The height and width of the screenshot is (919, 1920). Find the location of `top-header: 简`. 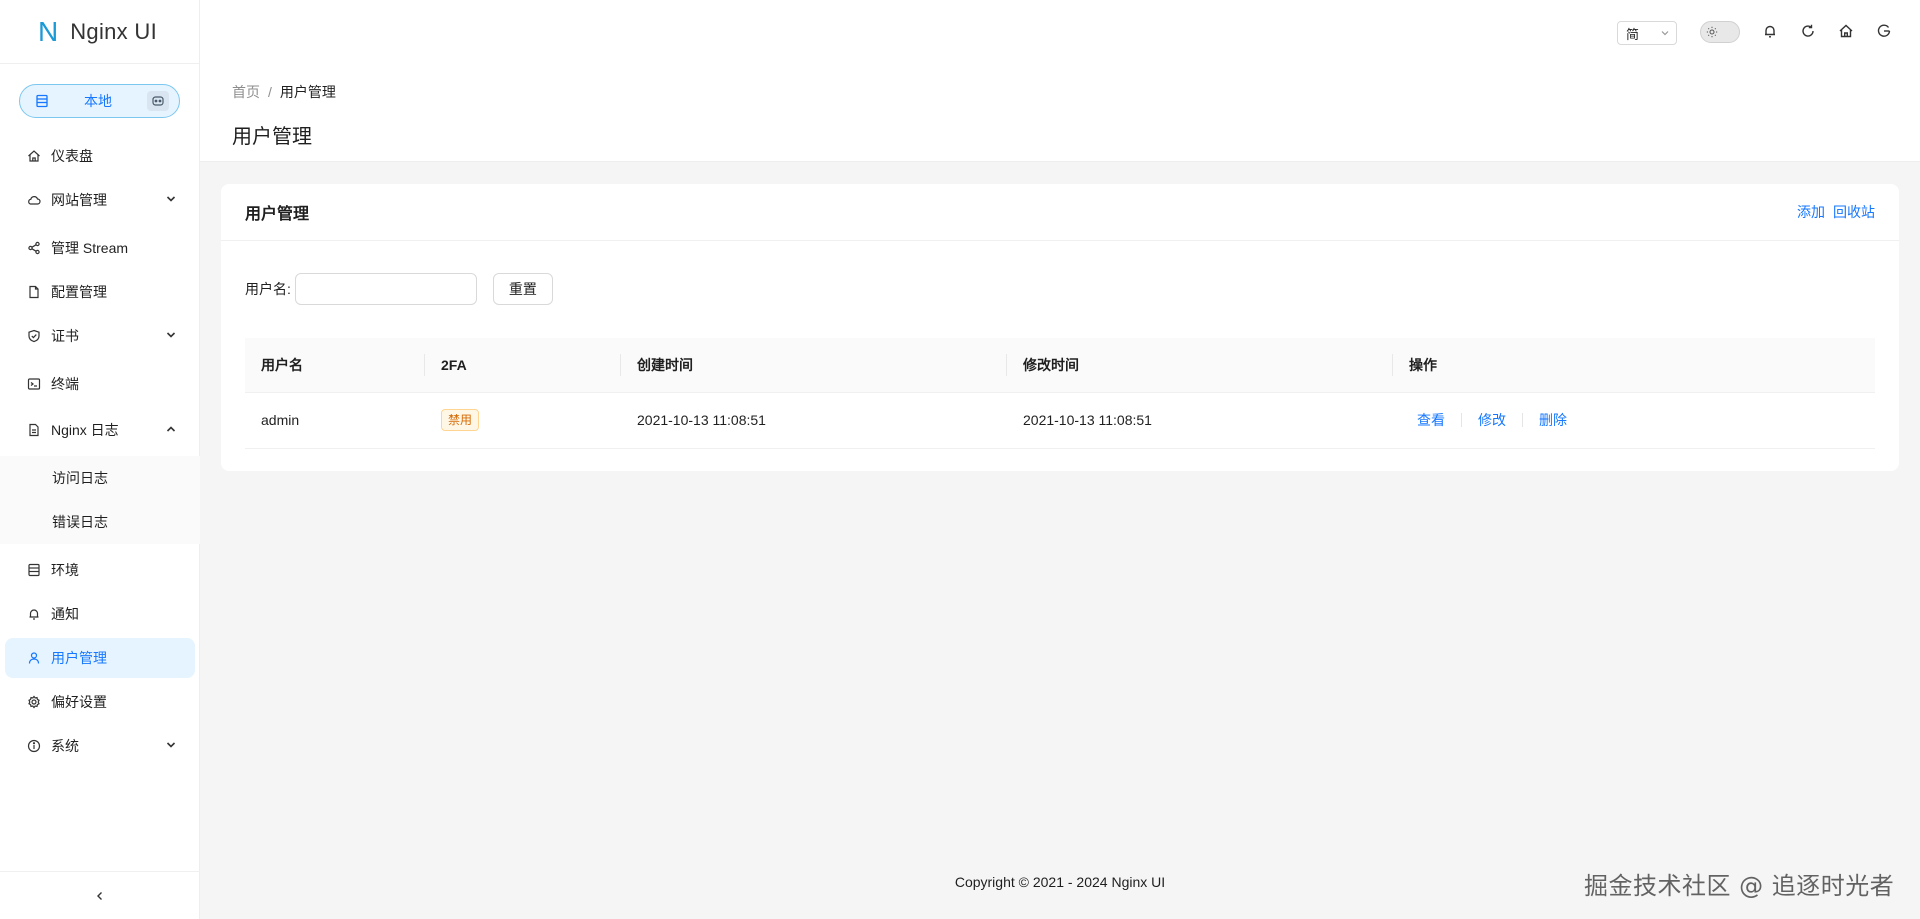

top-header: 简 is located at coordinates (1060, 32).